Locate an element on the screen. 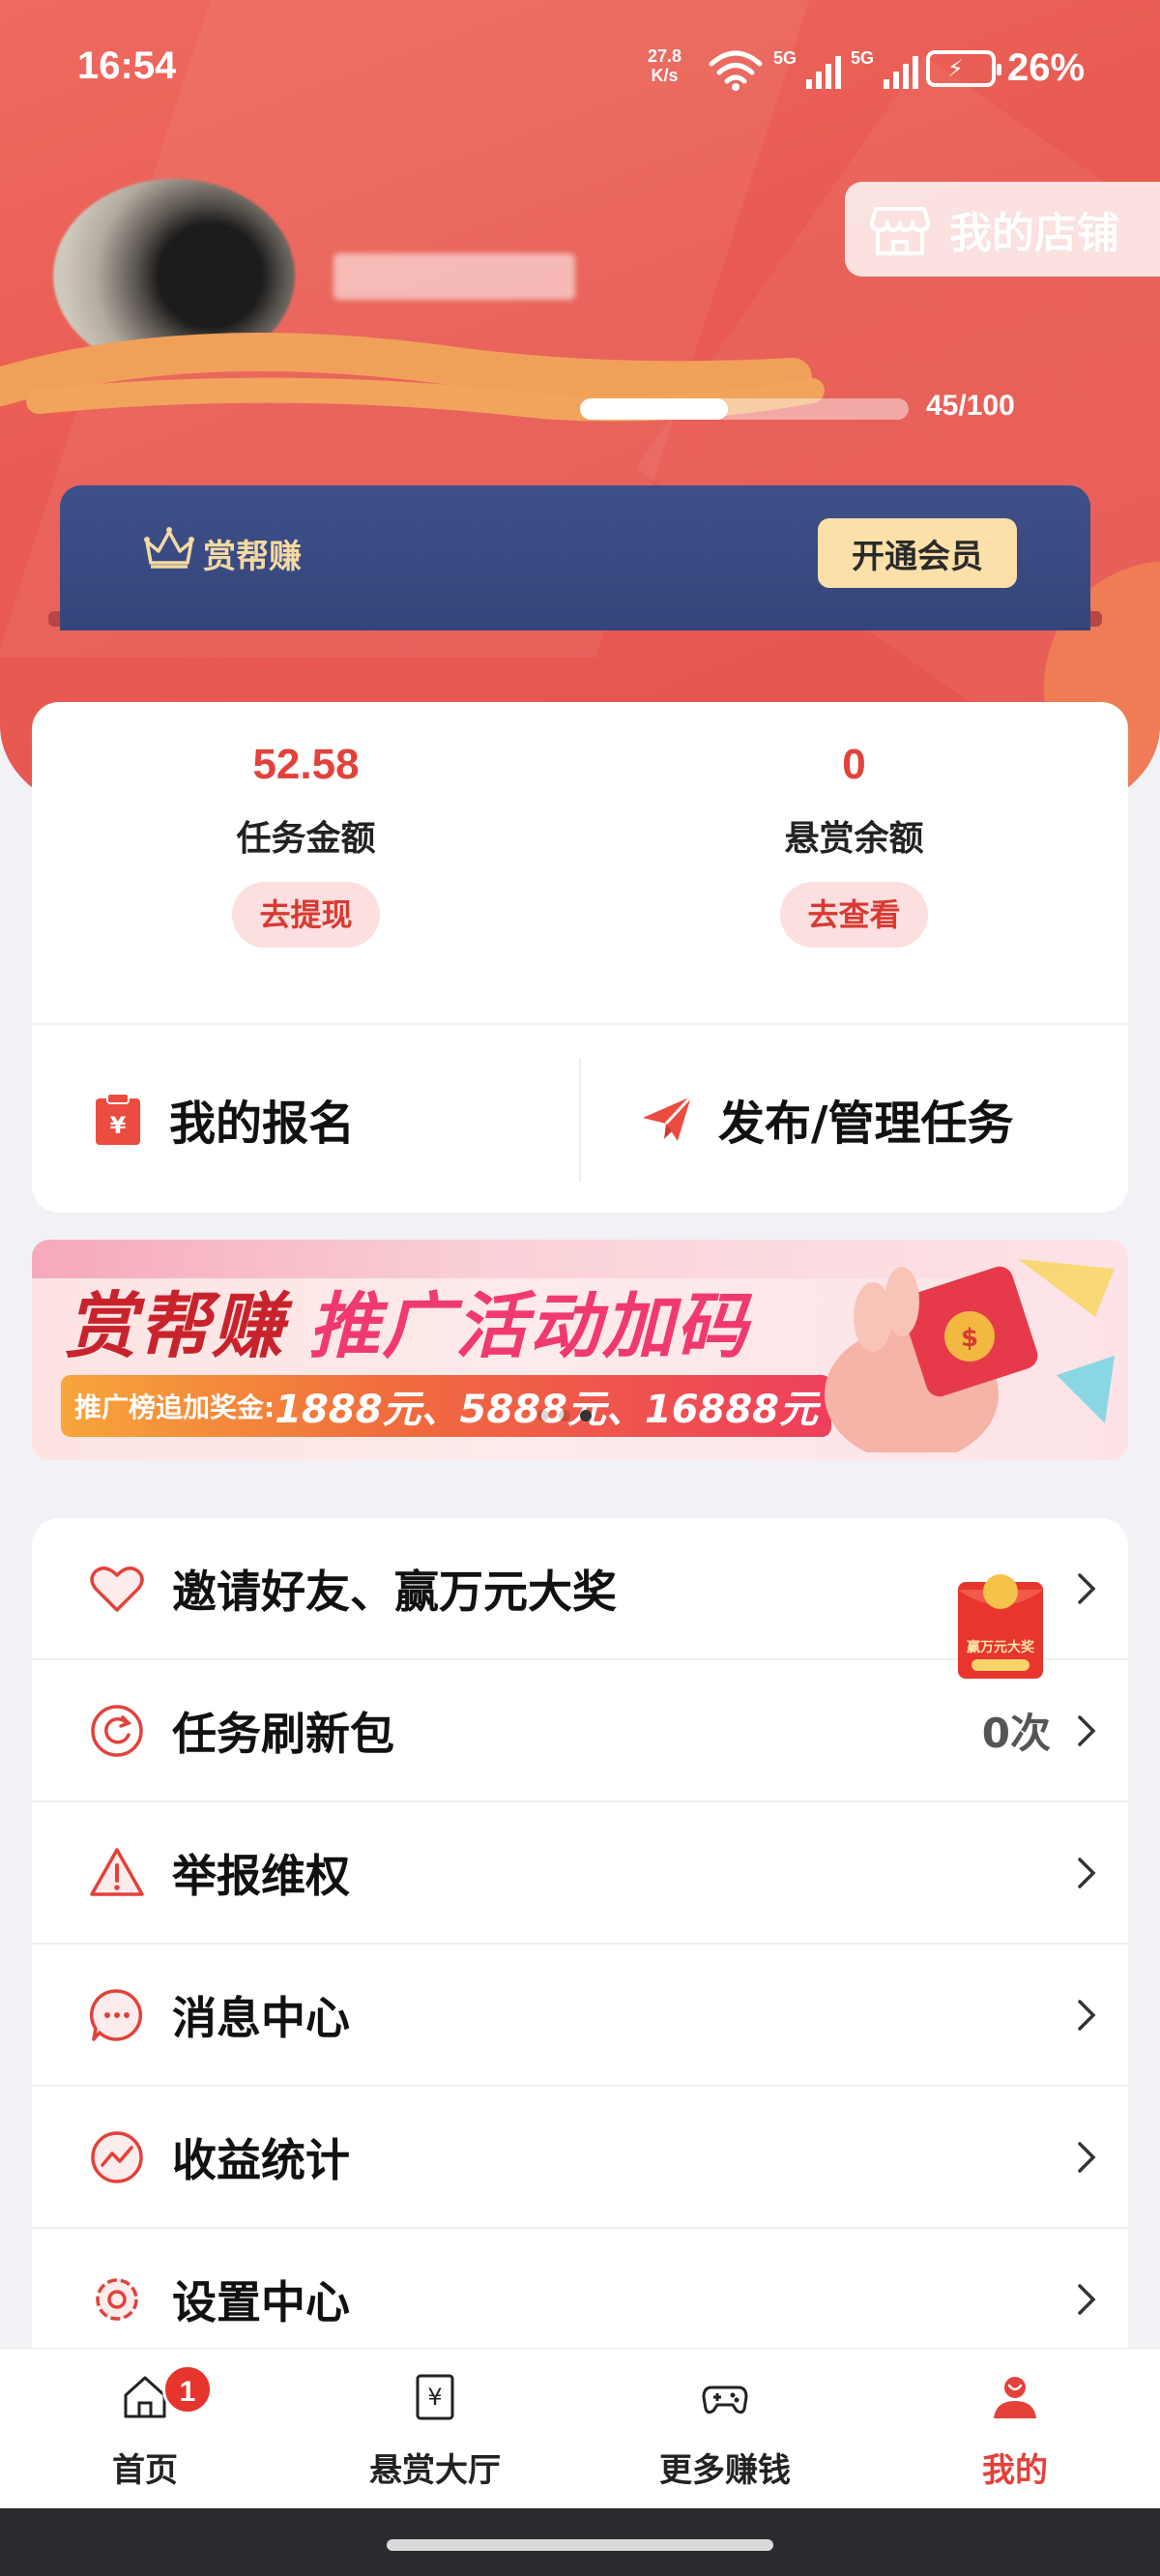 The image size is (1160, 2576). banner-title-promo: 推广活动加码 is located at coordinates (528, 1326).